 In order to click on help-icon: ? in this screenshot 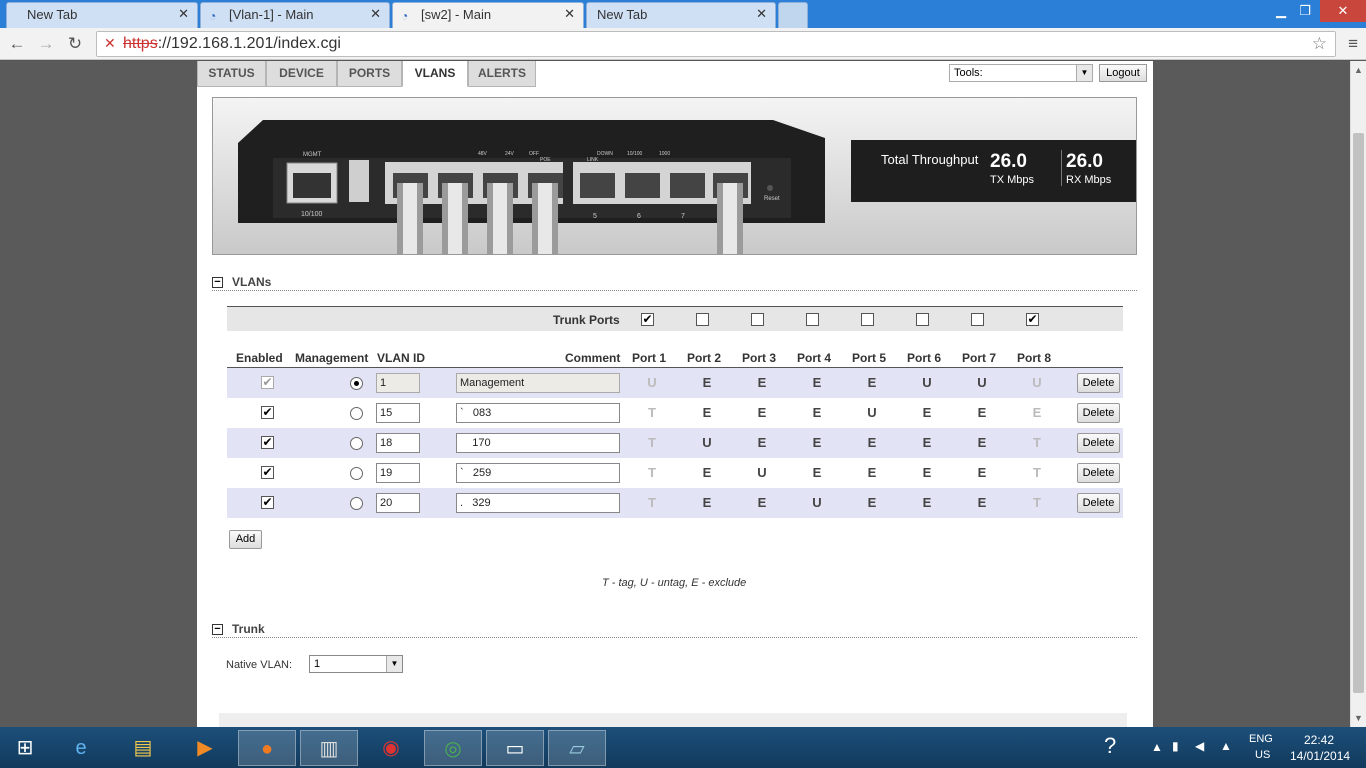, I will do `click(1110, 746)`.